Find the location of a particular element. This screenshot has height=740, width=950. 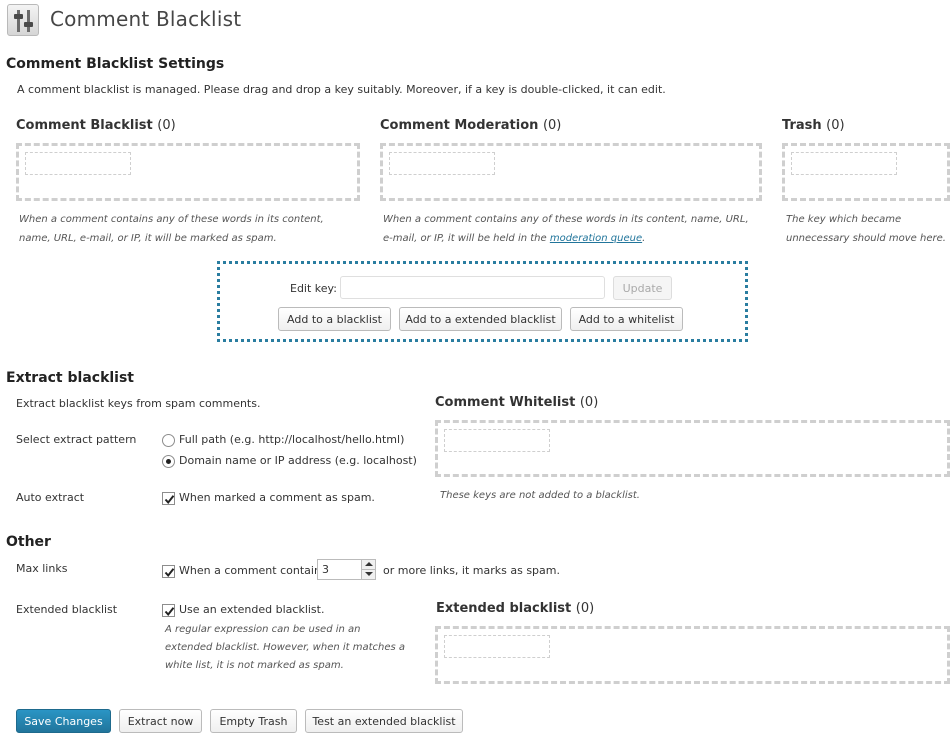

max-links-checkbox is located at coordinates (168, 571).